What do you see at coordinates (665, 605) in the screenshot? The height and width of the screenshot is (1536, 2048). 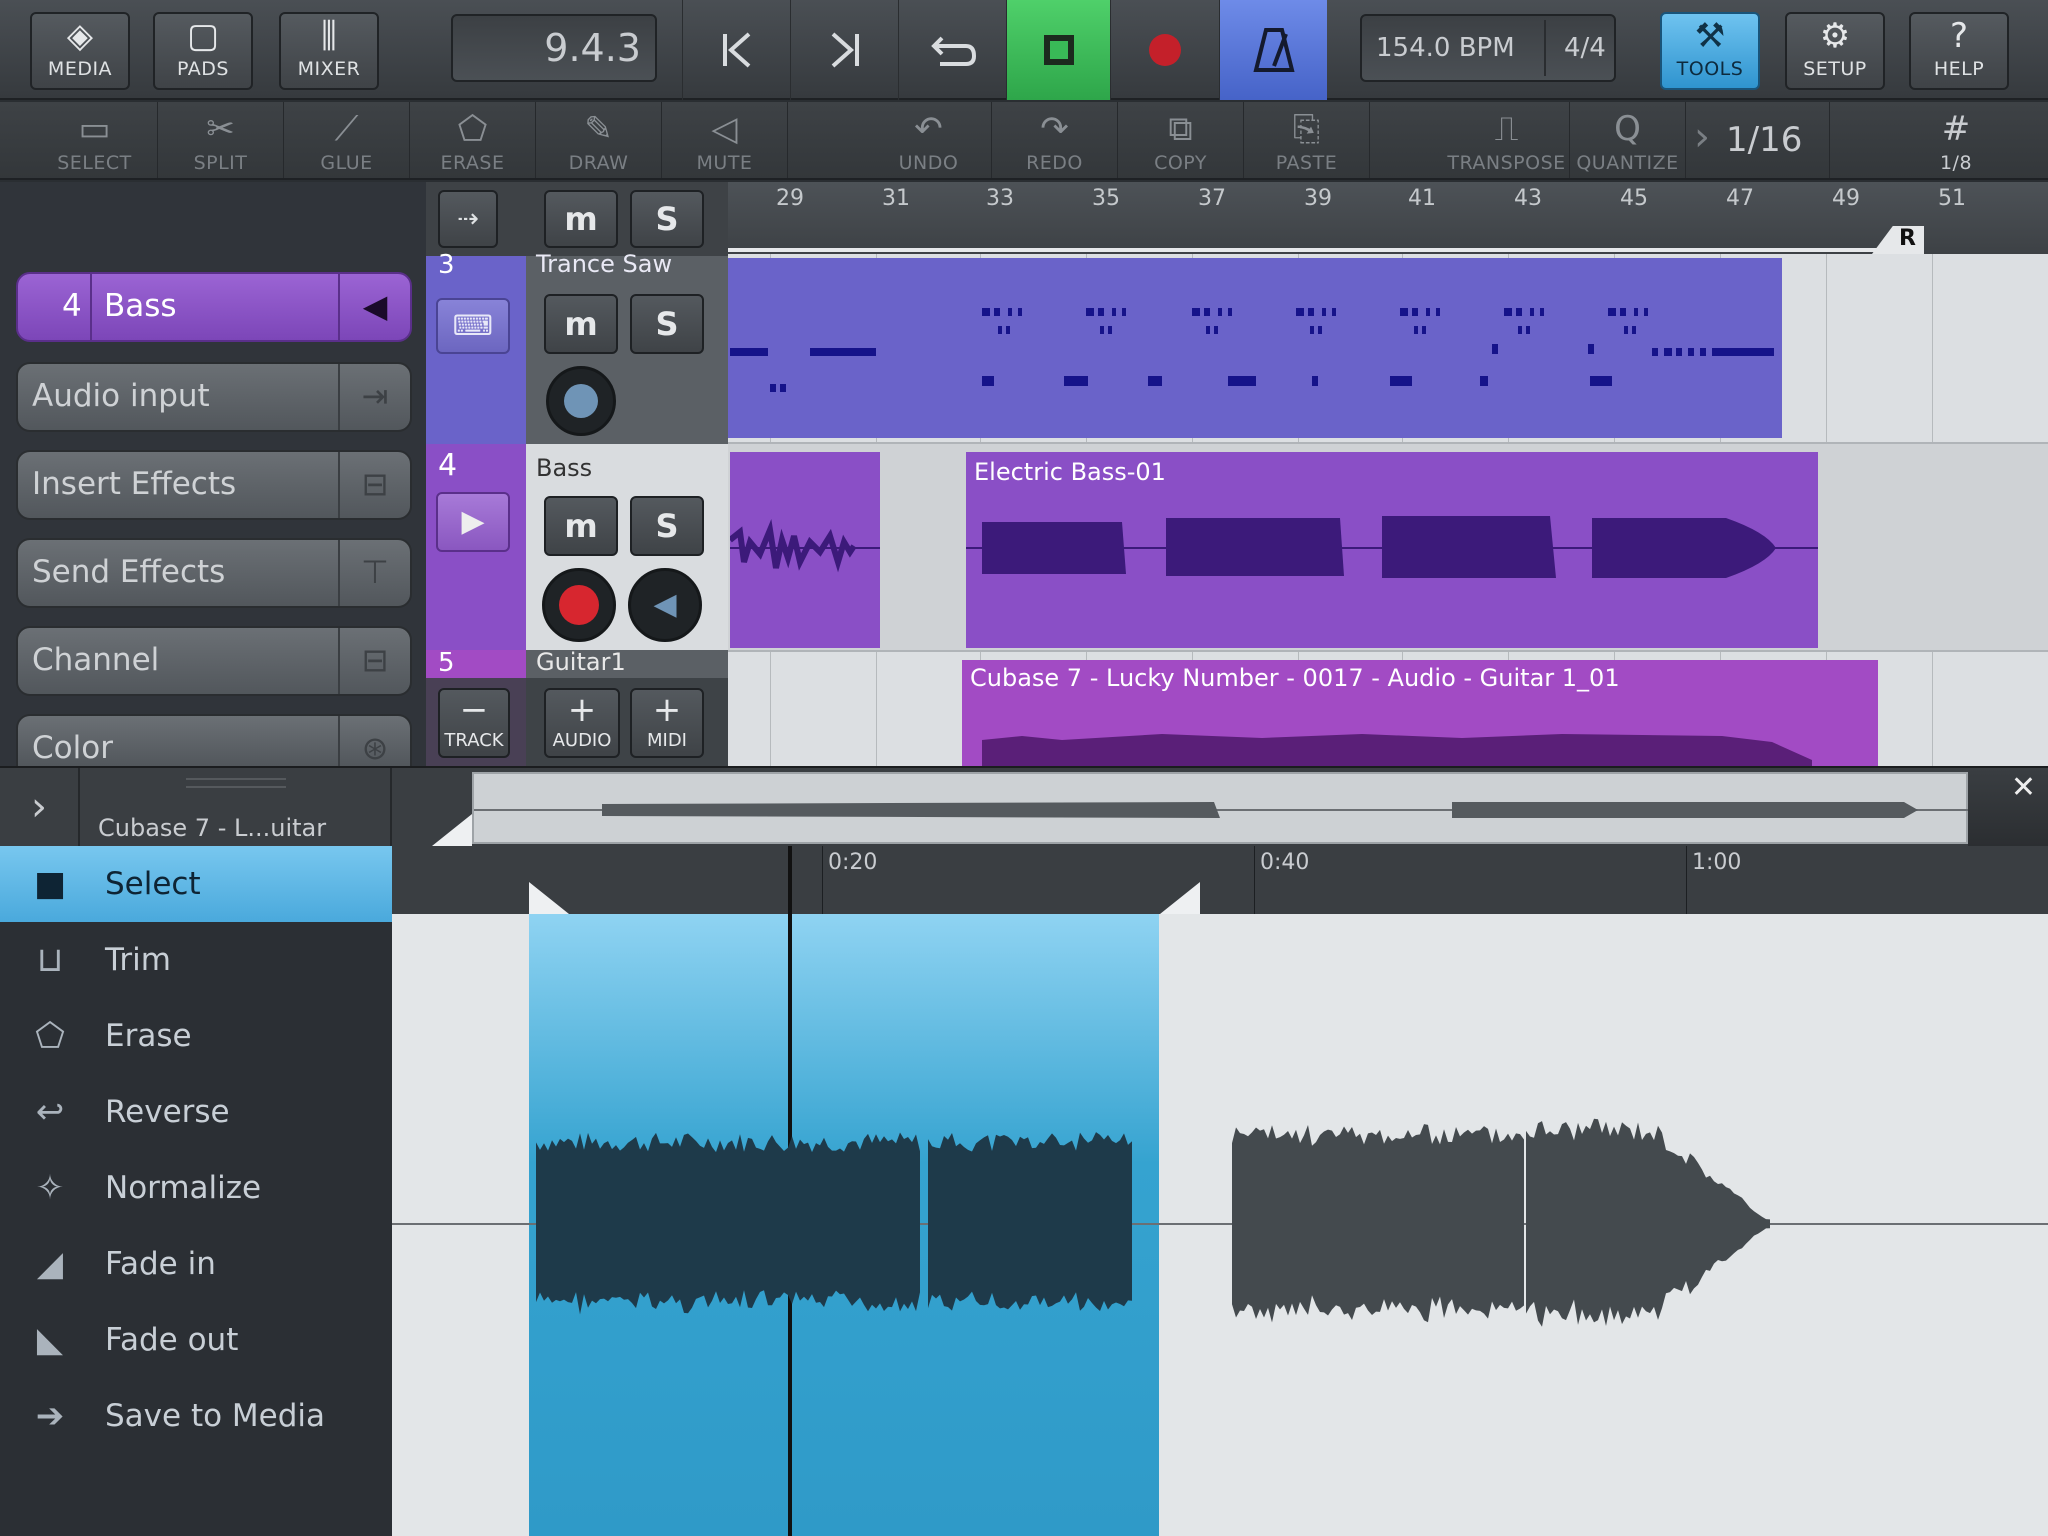 I see `track-4-monitor-speaker-button: ◀` at bounding box center [665, 605].